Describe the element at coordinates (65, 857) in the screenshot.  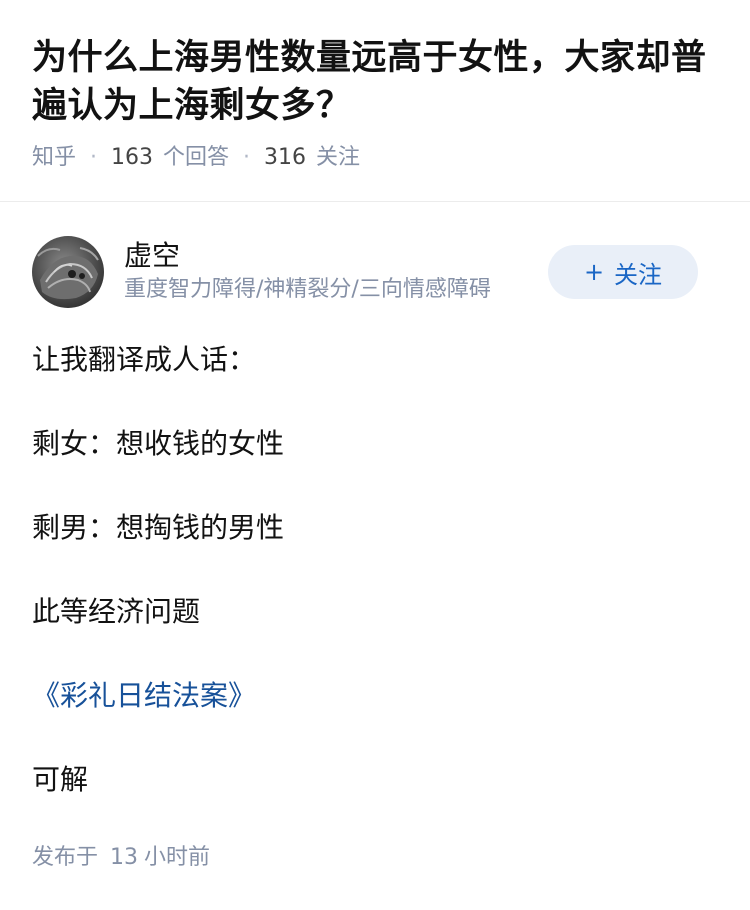
I see `publish-prefix: 发布于` at that location.